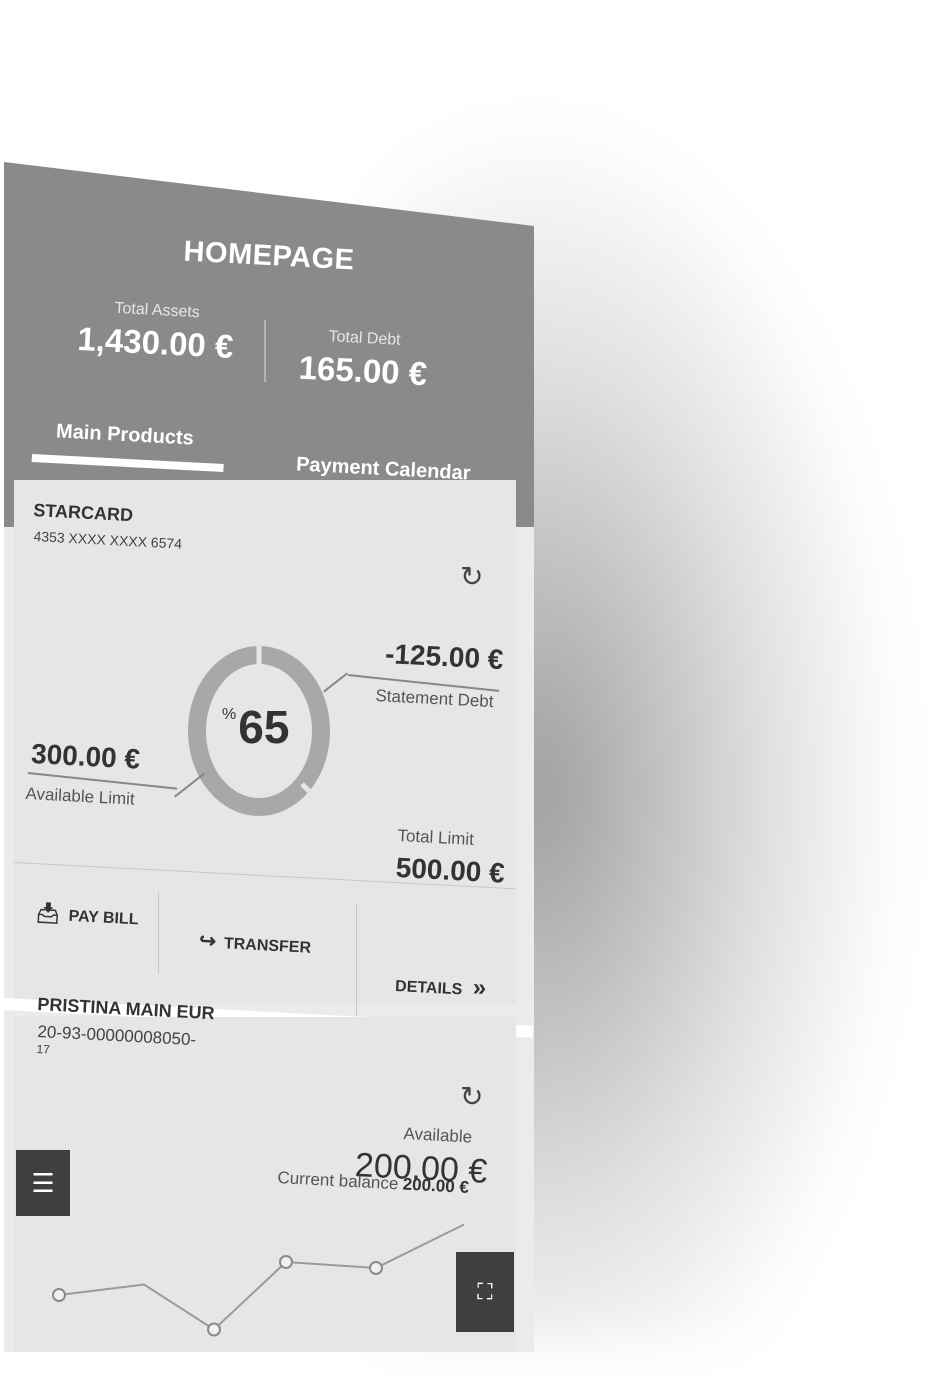  Describe the element at coordinates (451, 858) in the screenshot. I see `total-limit: Total Limit 500.00 €` at that location.